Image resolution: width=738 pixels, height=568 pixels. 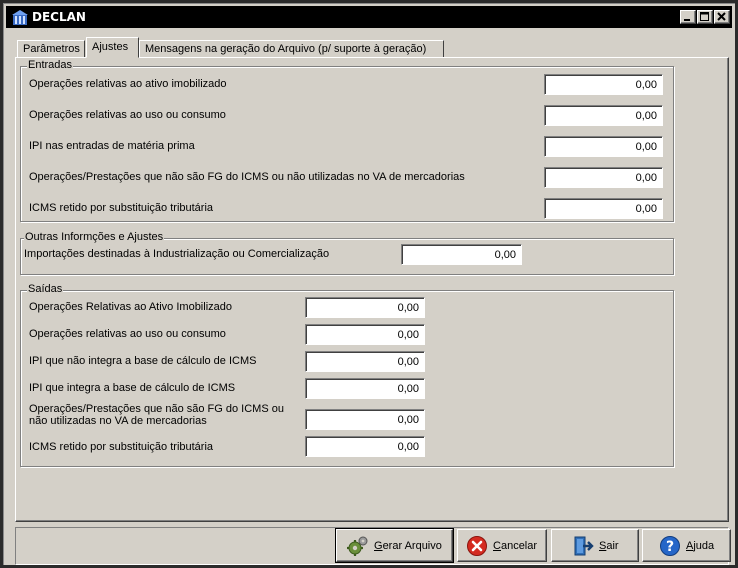 What do you see at coordinates (130, 307) in the screenshot?
I see `field-label: Operações Relativas ao Ativo Imobilizado` at bounding box center [130, 307].